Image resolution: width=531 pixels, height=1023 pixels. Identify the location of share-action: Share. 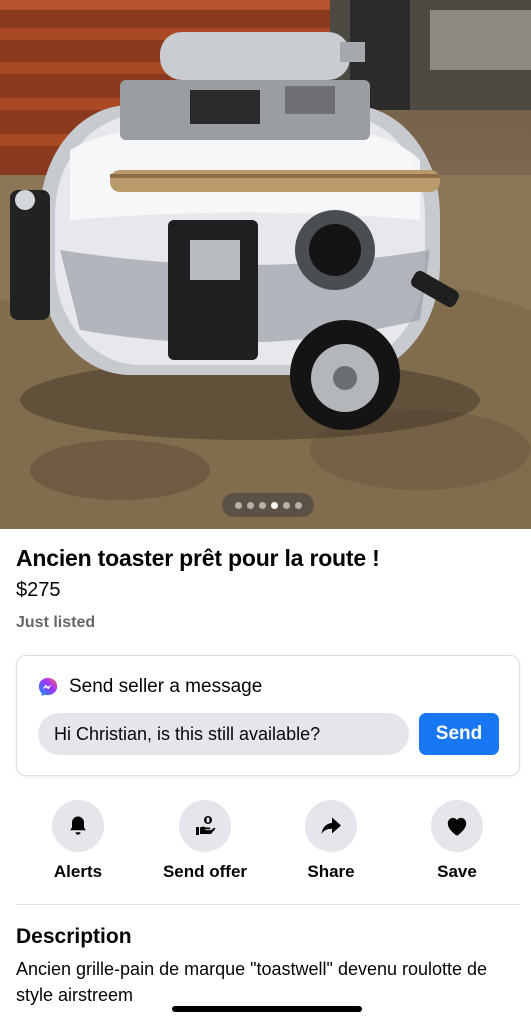
(331, 841).